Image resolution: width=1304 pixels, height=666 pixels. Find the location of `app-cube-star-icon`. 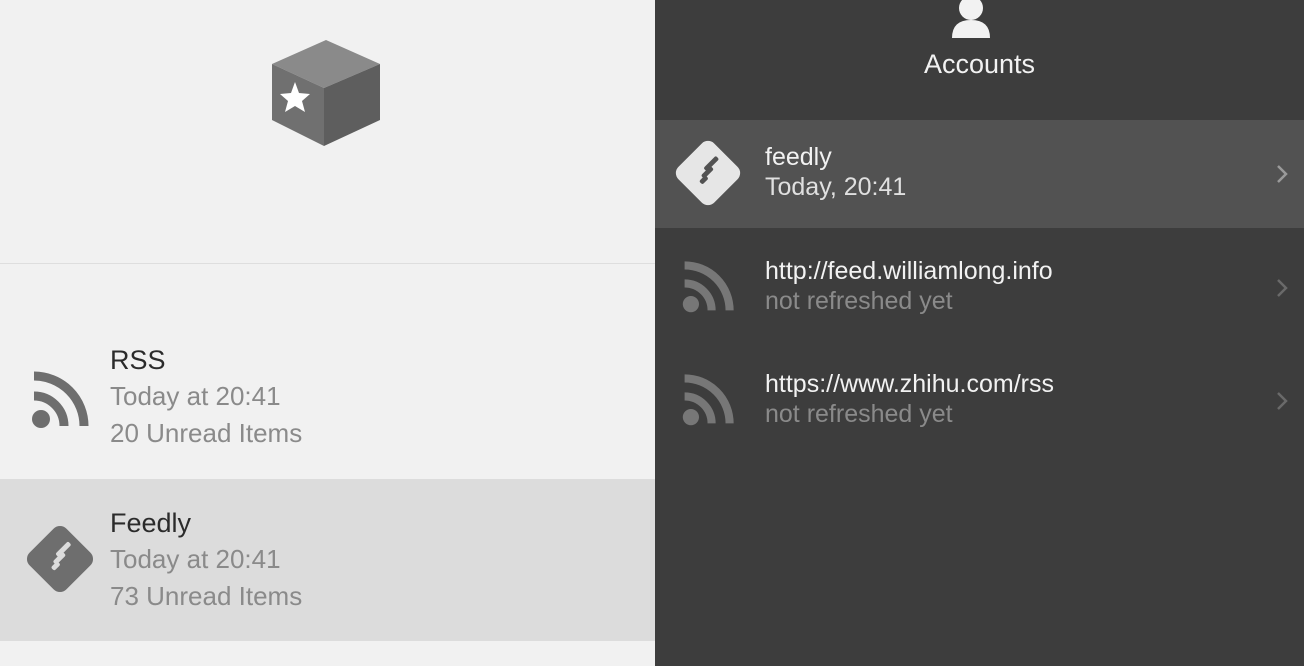

app-cube-star-icon is located at coordinates (326, 93).